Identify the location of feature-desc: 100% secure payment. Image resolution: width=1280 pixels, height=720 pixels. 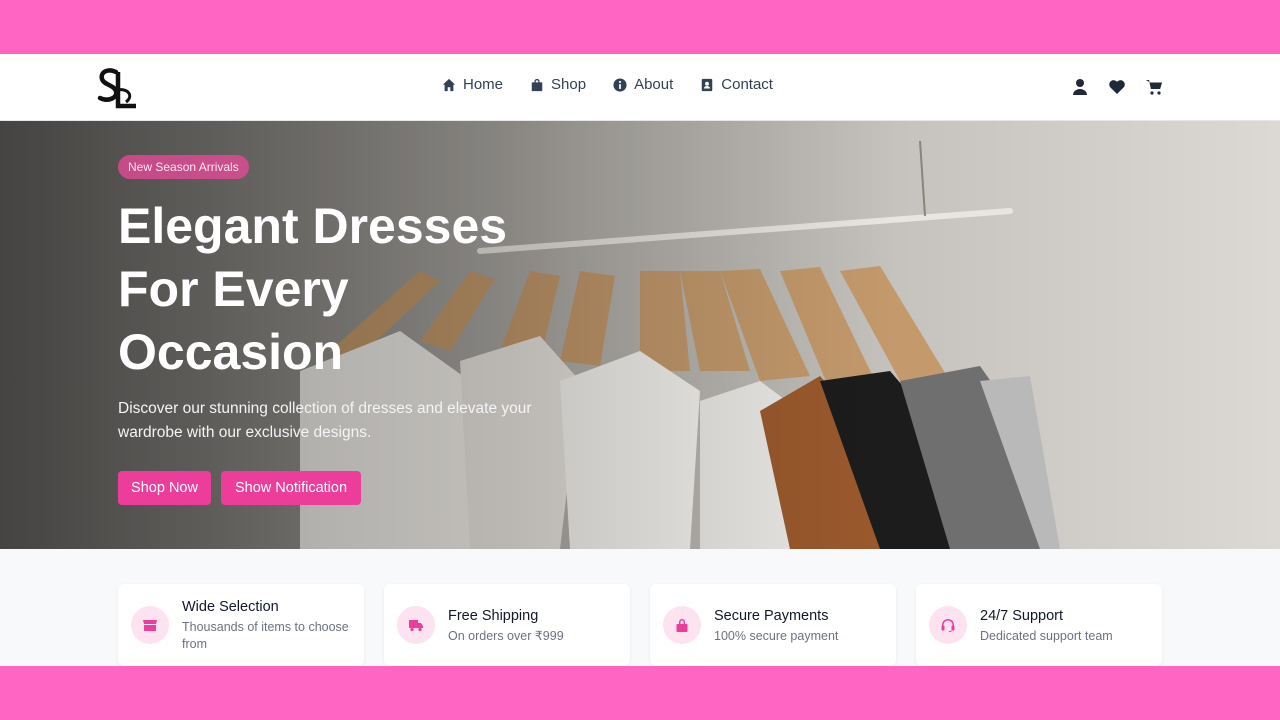
(776, 636).